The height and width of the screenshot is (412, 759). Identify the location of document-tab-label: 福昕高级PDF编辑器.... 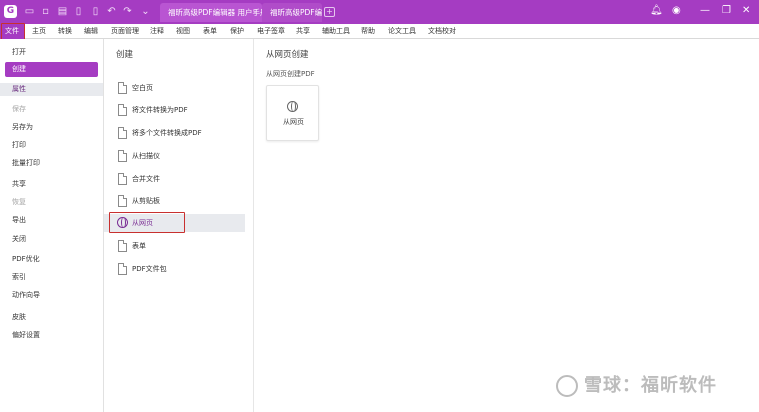
(296, 12).